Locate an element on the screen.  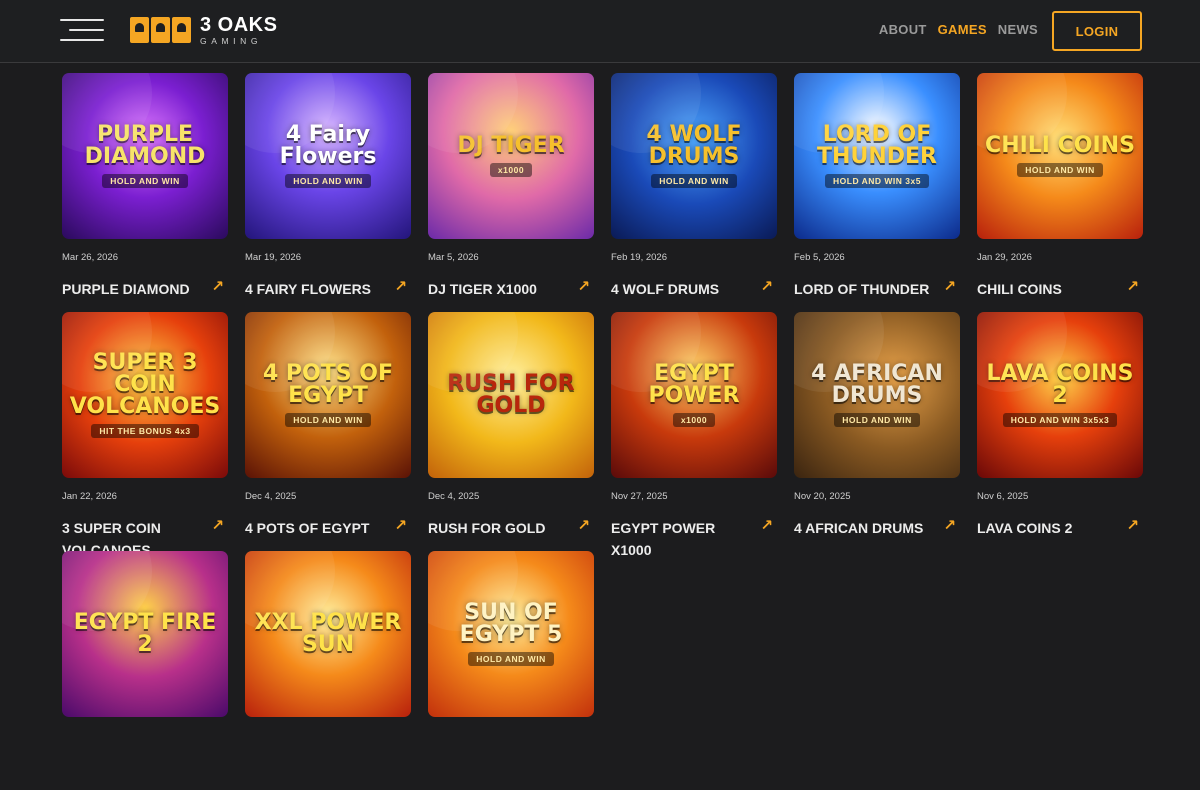
game-title-row: DJ TIGER X1000 ↗ is located at coordinates (511, 289).